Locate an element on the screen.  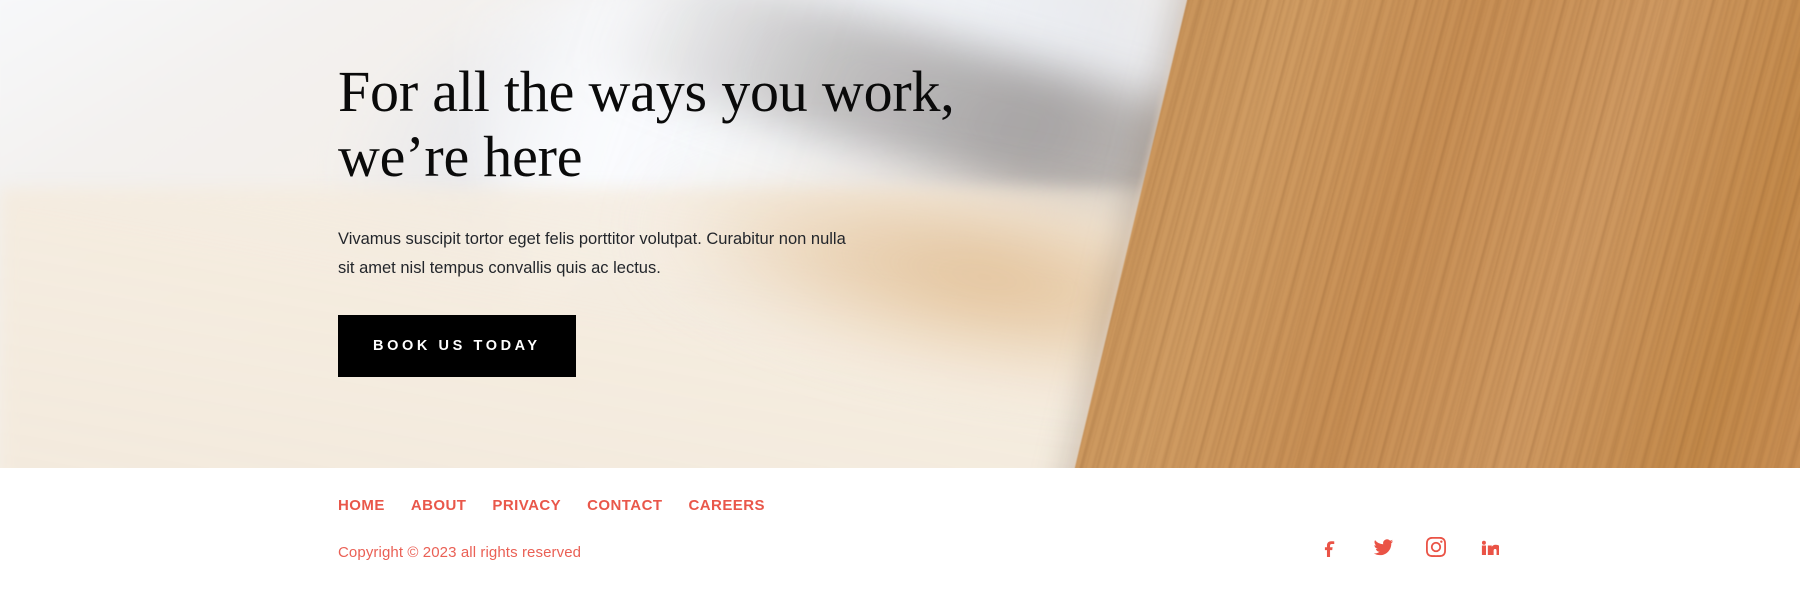
instagram-icon is located at coordinates (1436, 547).